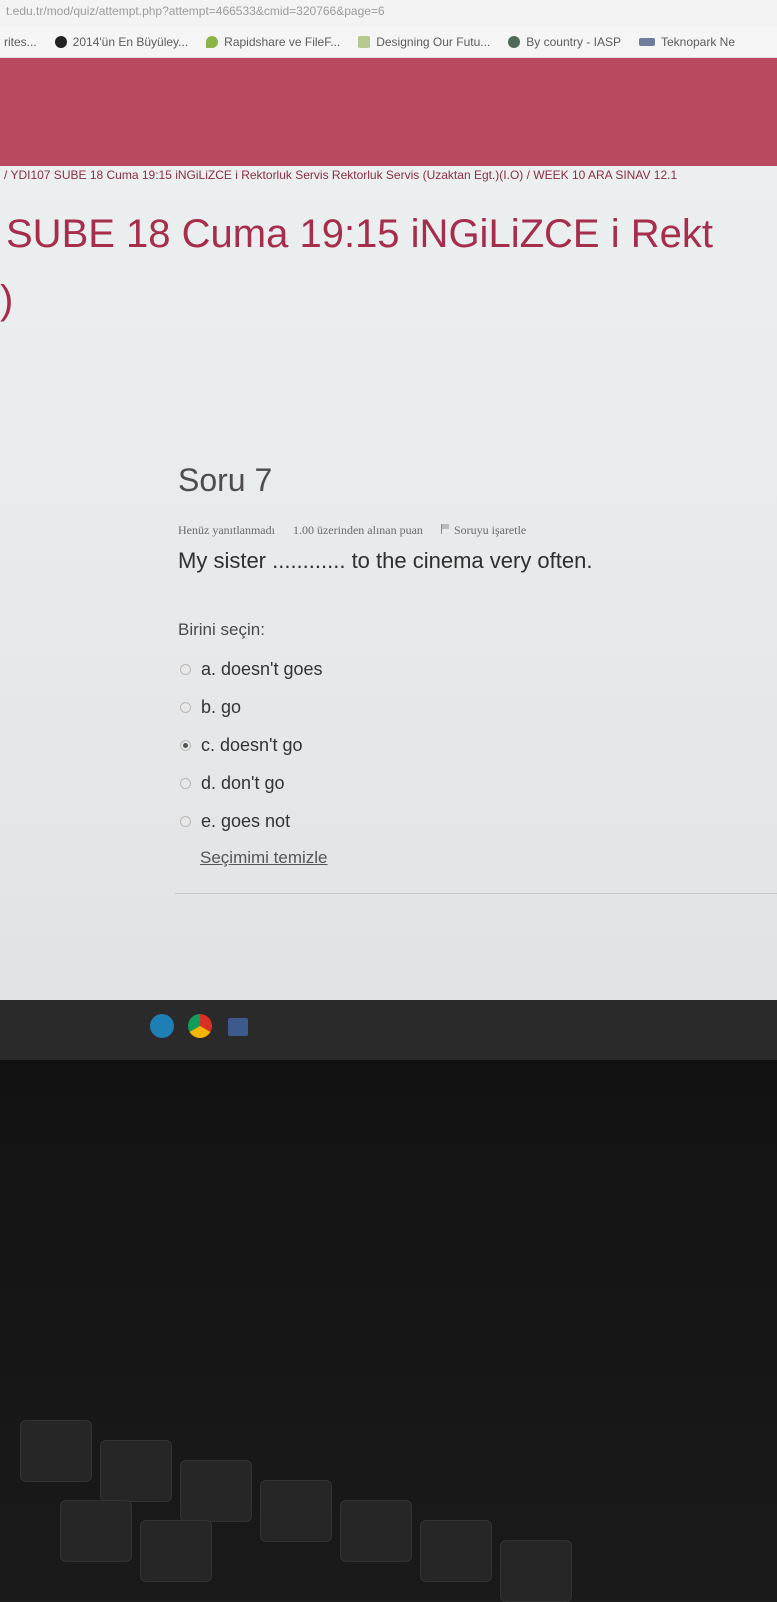  What do you see at coordinates (185, 745) in the screenshot?
I see `radio-button-selected` at bounding box center [185, 745].